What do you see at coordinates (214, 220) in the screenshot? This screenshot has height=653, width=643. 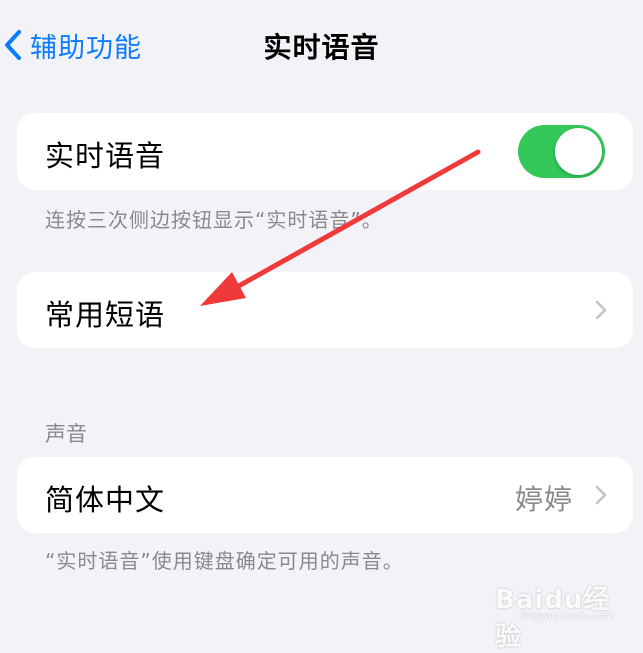 I see `live-speech-footnote: 连按三次侧边按钮显示“实时语音”。` at bounding box center [214, 220].